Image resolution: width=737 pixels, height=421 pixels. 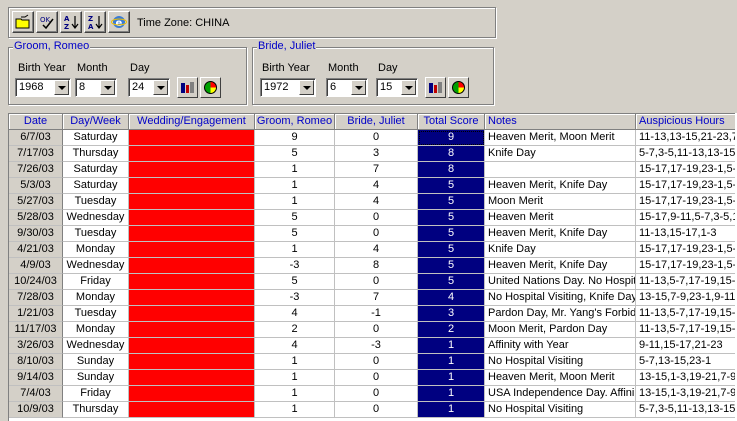 I want to click on cell-day-of-week: Tuesday, so click(x=96, y=234).